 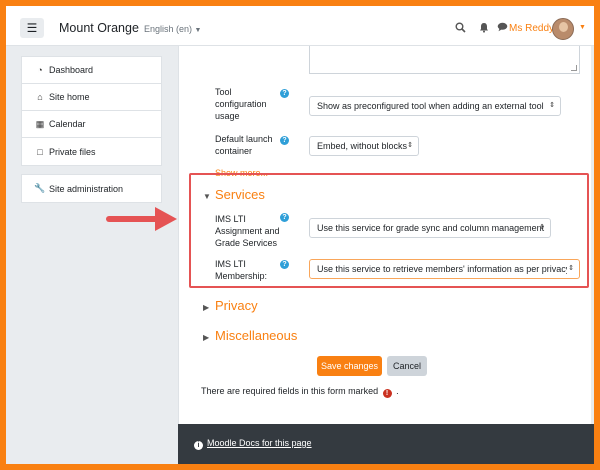 What do you see at coordinates (240, 194) in the screenshot?
I see `section-title: Services` at bounding box center [240, 194].